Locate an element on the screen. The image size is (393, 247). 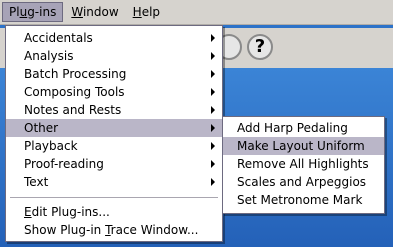
menu-item-notes-and-rests: Notes and Rests is located at coordinates (114, 110).